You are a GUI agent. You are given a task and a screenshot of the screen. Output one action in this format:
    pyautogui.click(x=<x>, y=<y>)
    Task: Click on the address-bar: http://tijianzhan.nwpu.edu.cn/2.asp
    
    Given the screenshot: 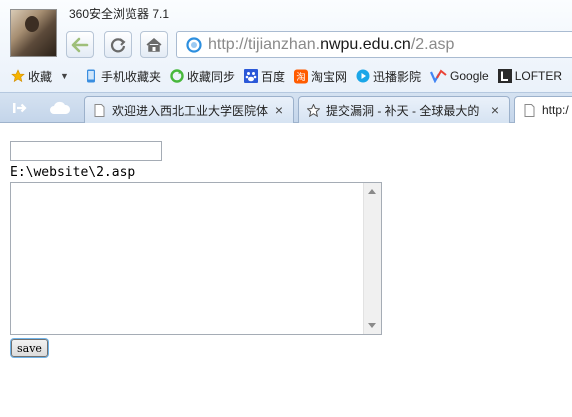 What is the action you would take?
    pyautogui.click(x=374, y=44)
    